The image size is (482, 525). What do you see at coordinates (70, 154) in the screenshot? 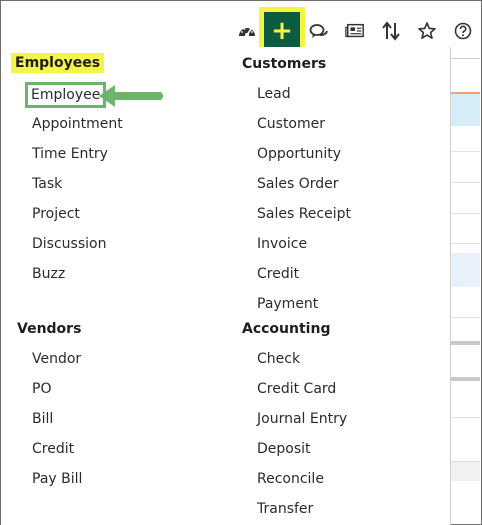
I see `menu-item-time-entry: Time Entry` at bounding box center [70, 154].